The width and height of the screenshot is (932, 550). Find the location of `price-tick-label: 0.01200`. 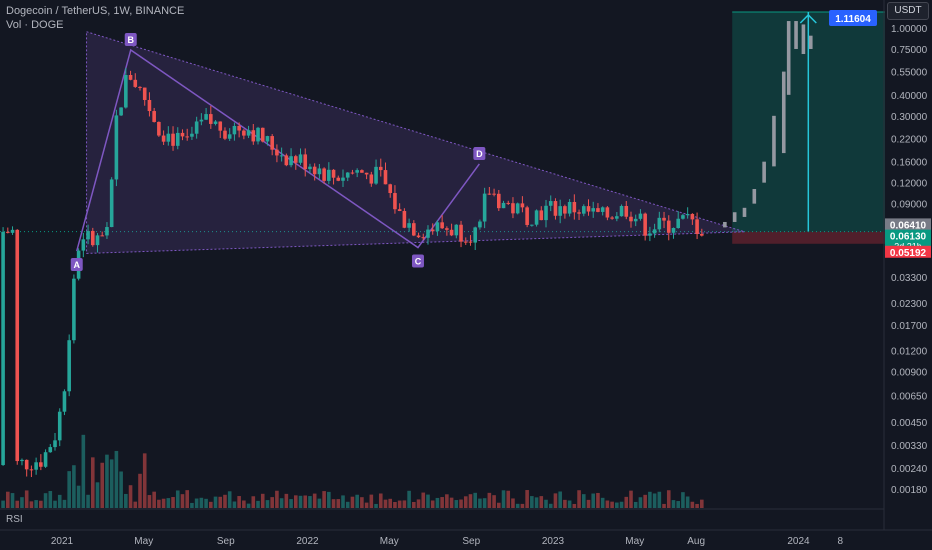

price-tick-label: 0.01200 is located at coordinates (909, 352).